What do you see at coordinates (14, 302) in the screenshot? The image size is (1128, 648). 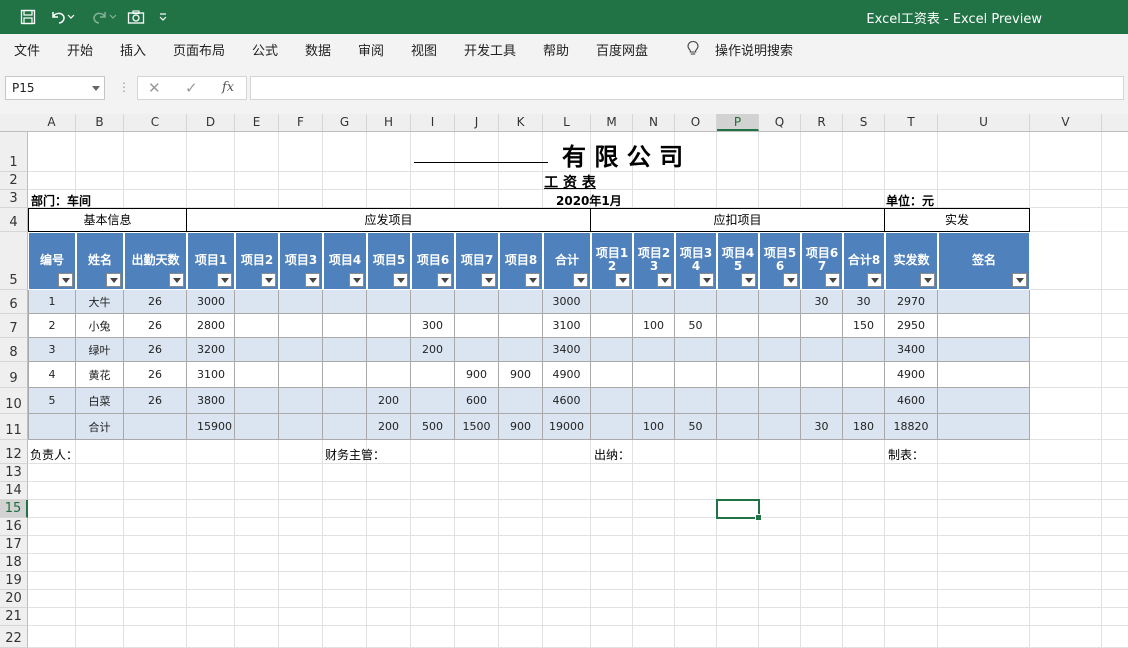 I see `row-header: 6` at bounding box center [14, 302].